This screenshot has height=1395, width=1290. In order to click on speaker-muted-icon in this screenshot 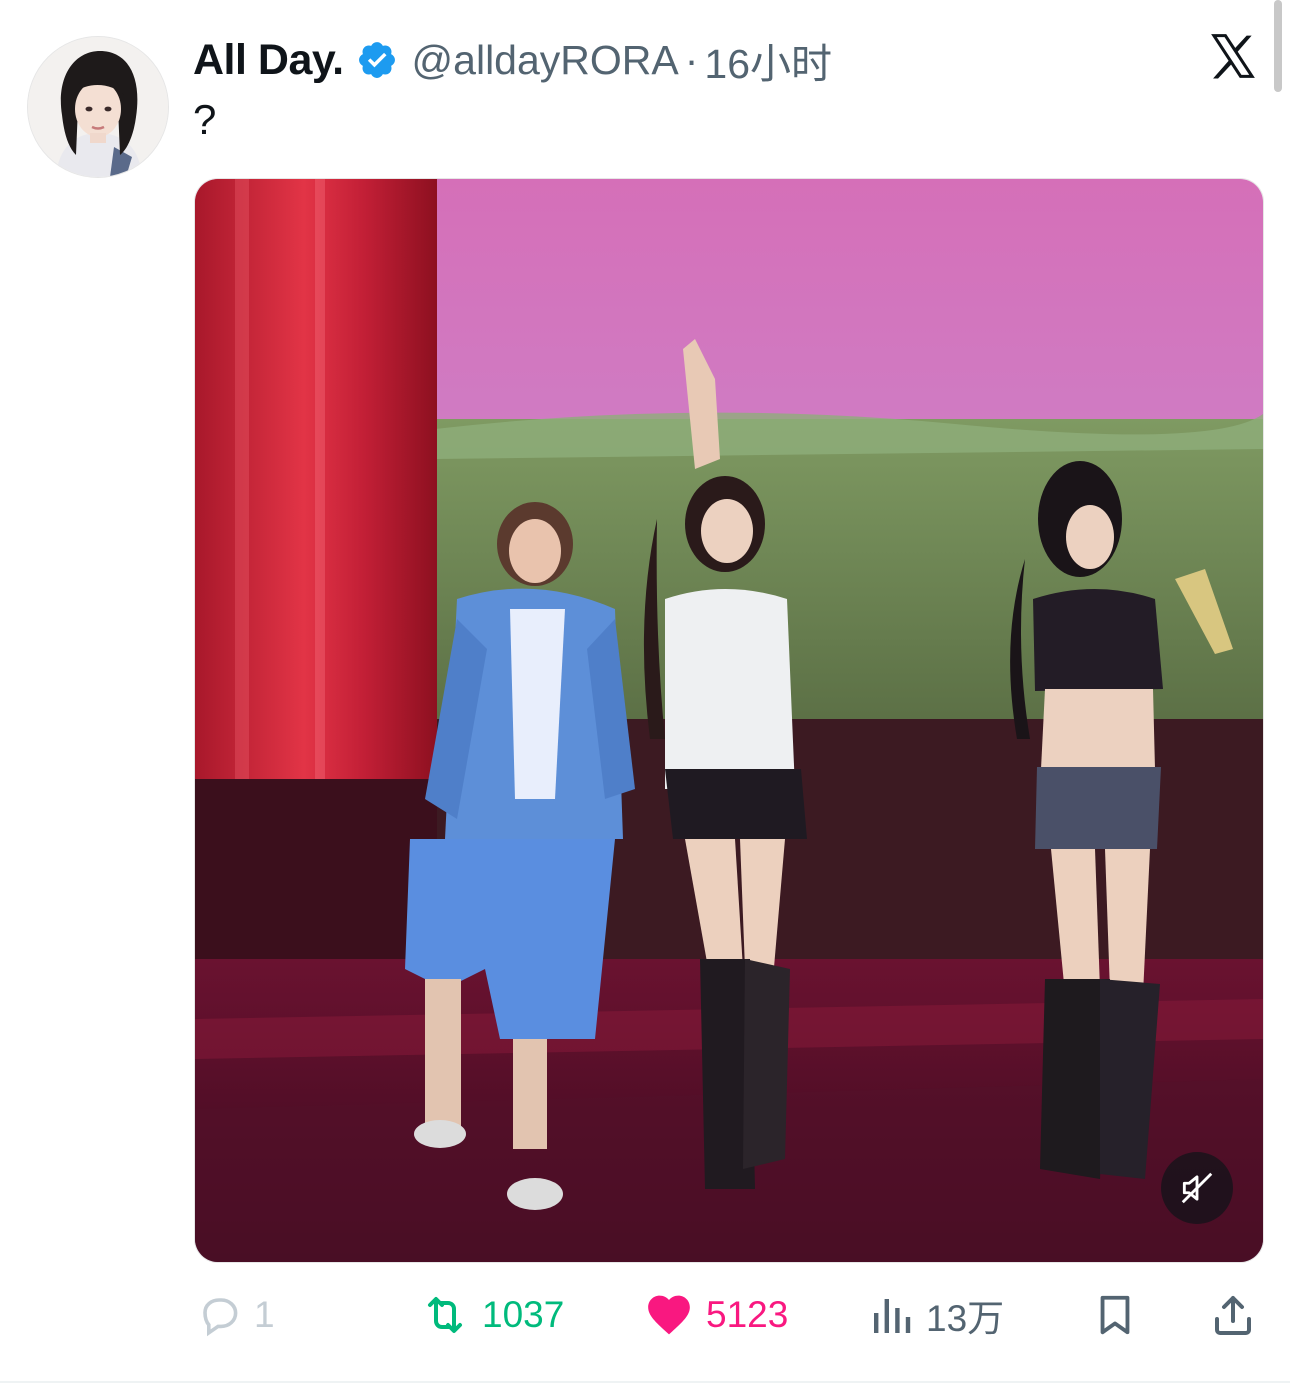, I will do `click(1197, 1188)`.